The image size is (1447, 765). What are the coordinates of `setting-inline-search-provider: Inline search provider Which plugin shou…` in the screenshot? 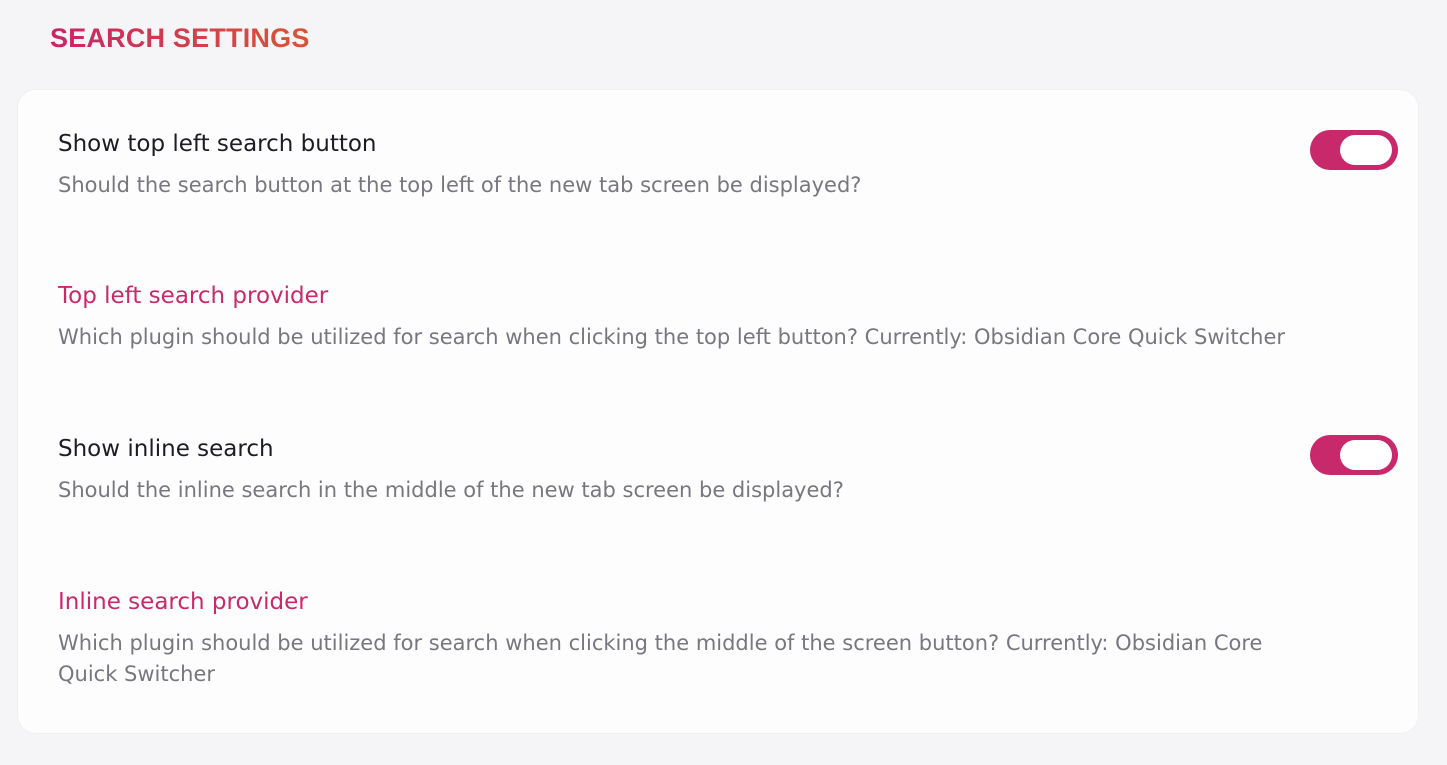 It's located at (718, 639).